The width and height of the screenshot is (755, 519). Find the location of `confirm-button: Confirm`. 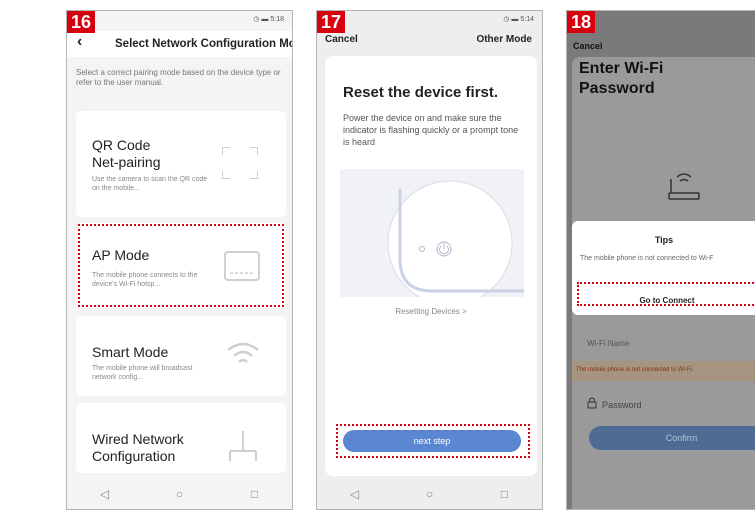

confirm-button: Confirm is located at coordinates (672, 438).